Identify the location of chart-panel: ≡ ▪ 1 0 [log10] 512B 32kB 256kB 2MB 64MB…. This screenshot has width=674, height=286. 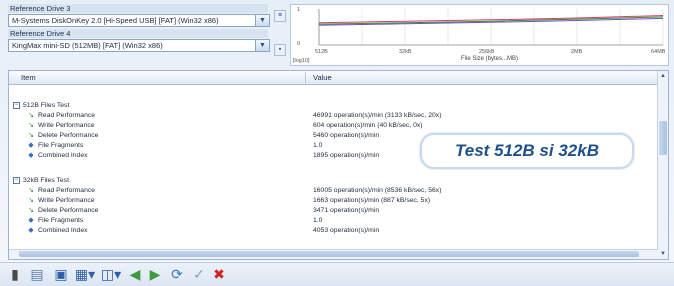
(471, 35).